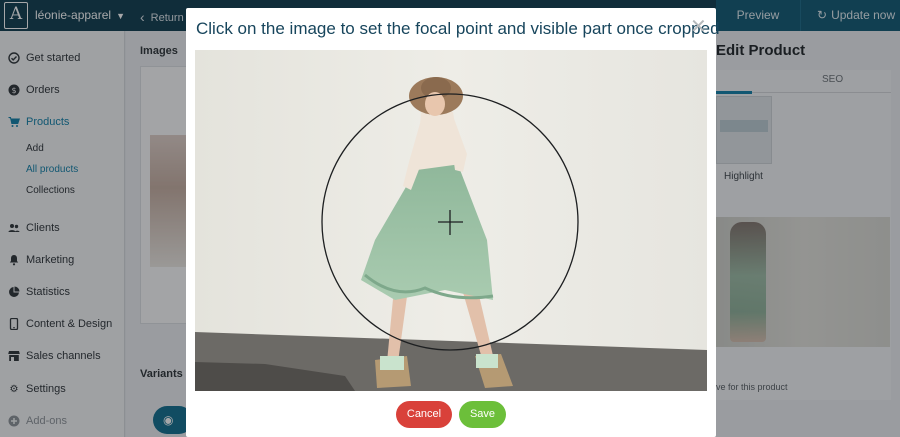 The width and height of the screenshot is (900, 437). Describe the element at coordinates (487, 361) in the screenshot. I see `photo-sock-right` at that location.